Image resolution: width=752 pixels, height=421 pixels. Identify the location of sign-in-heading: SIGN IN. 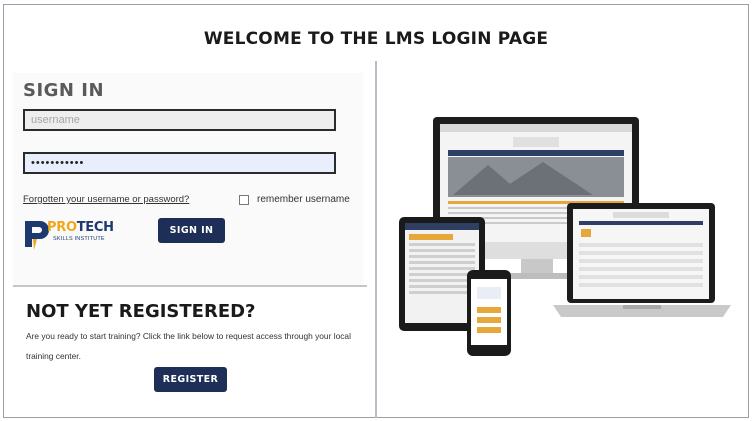
(64, 90).